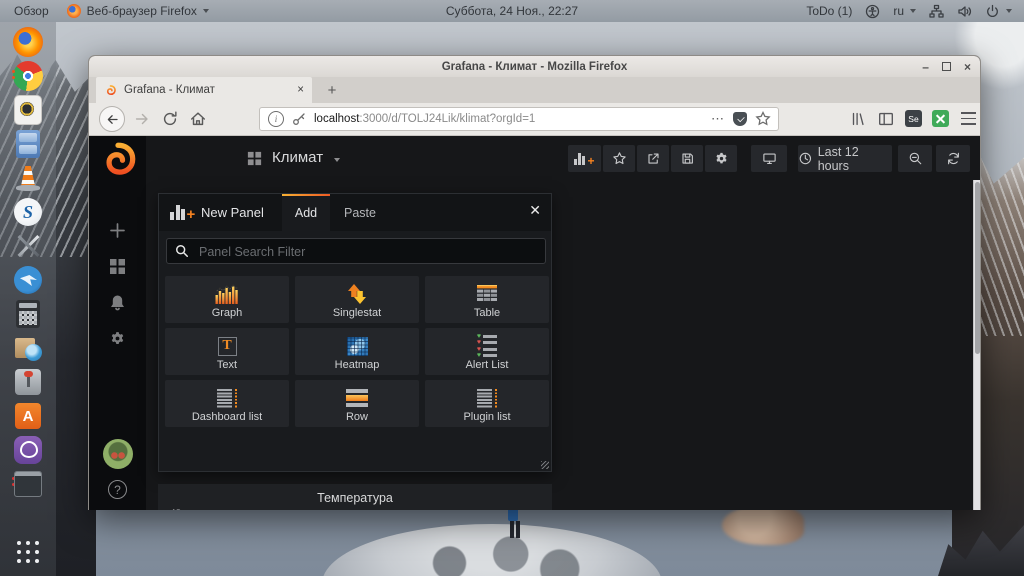 This screenshot has height=576, width=1024. Describe the element at coordinates (227, 346) in the screenshot. I see `text-panel-icon: T` at that location.